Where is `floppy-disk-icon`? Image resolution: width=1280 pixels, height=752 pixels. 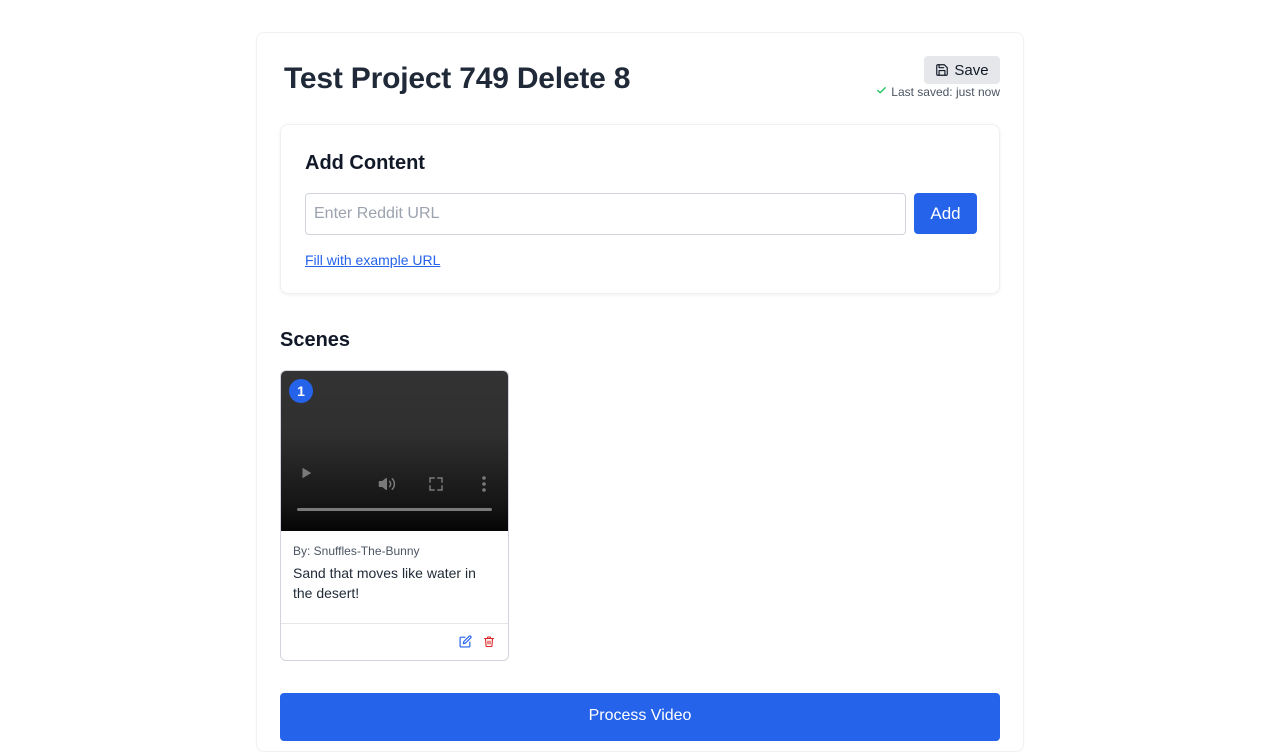 floppy-disk-icon is located at coordinates (942, 70).